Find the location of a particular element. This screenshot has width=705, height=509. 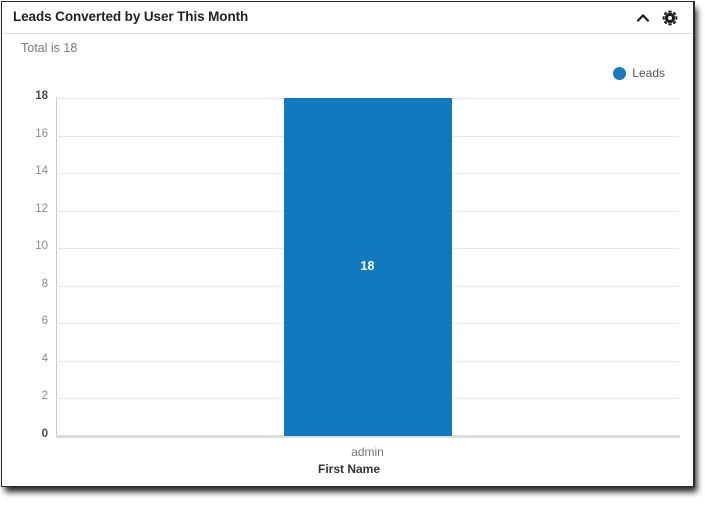

y-axis-tick-label: 4 is located at coordinates (44, 358).